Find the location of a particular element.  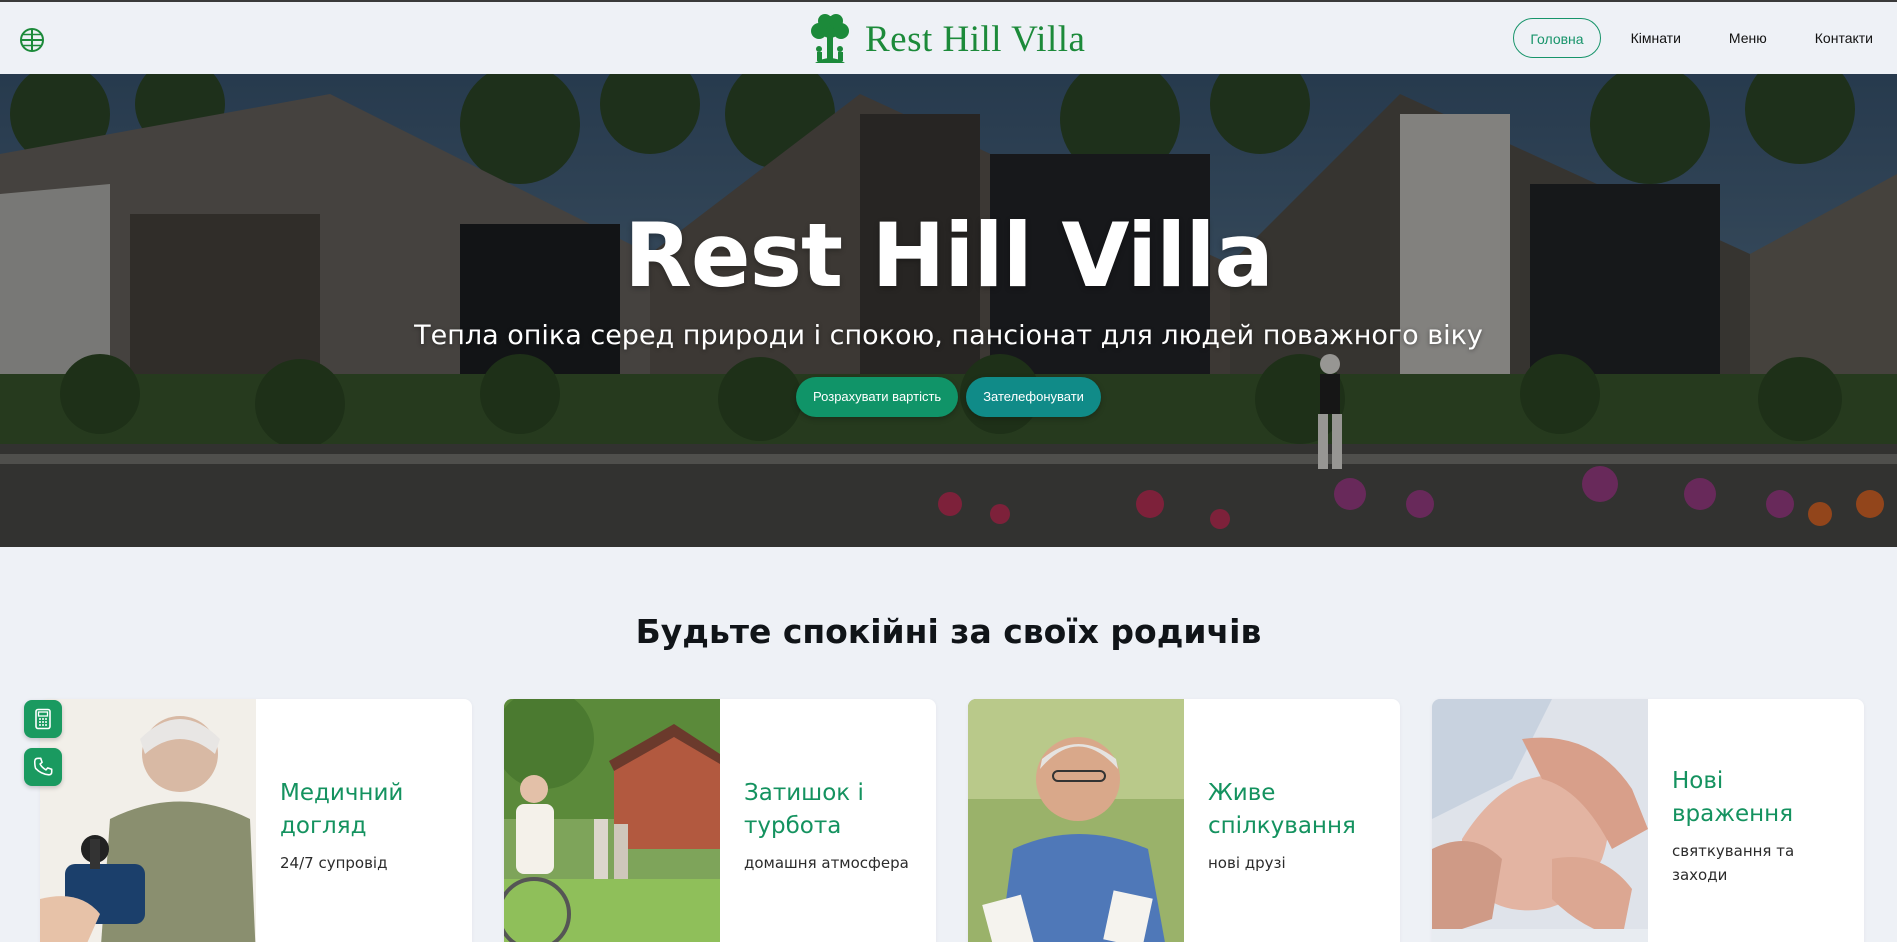

hero-button-group: Розрахувати вартість Зателефонувати is located at coordinates (948, 397).